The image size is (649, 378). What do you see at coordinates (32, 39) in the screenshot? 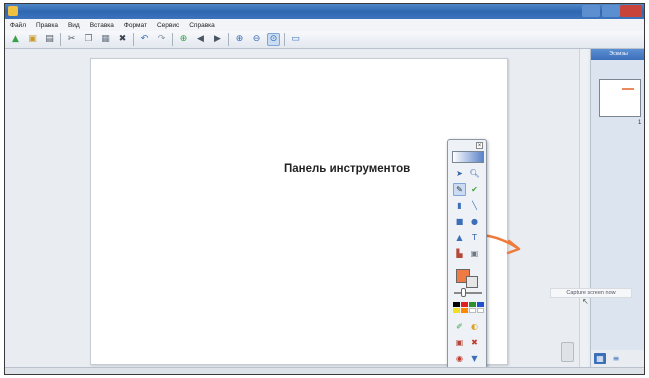
I see `save-icon: ▣` at bounding box center [32, 39].